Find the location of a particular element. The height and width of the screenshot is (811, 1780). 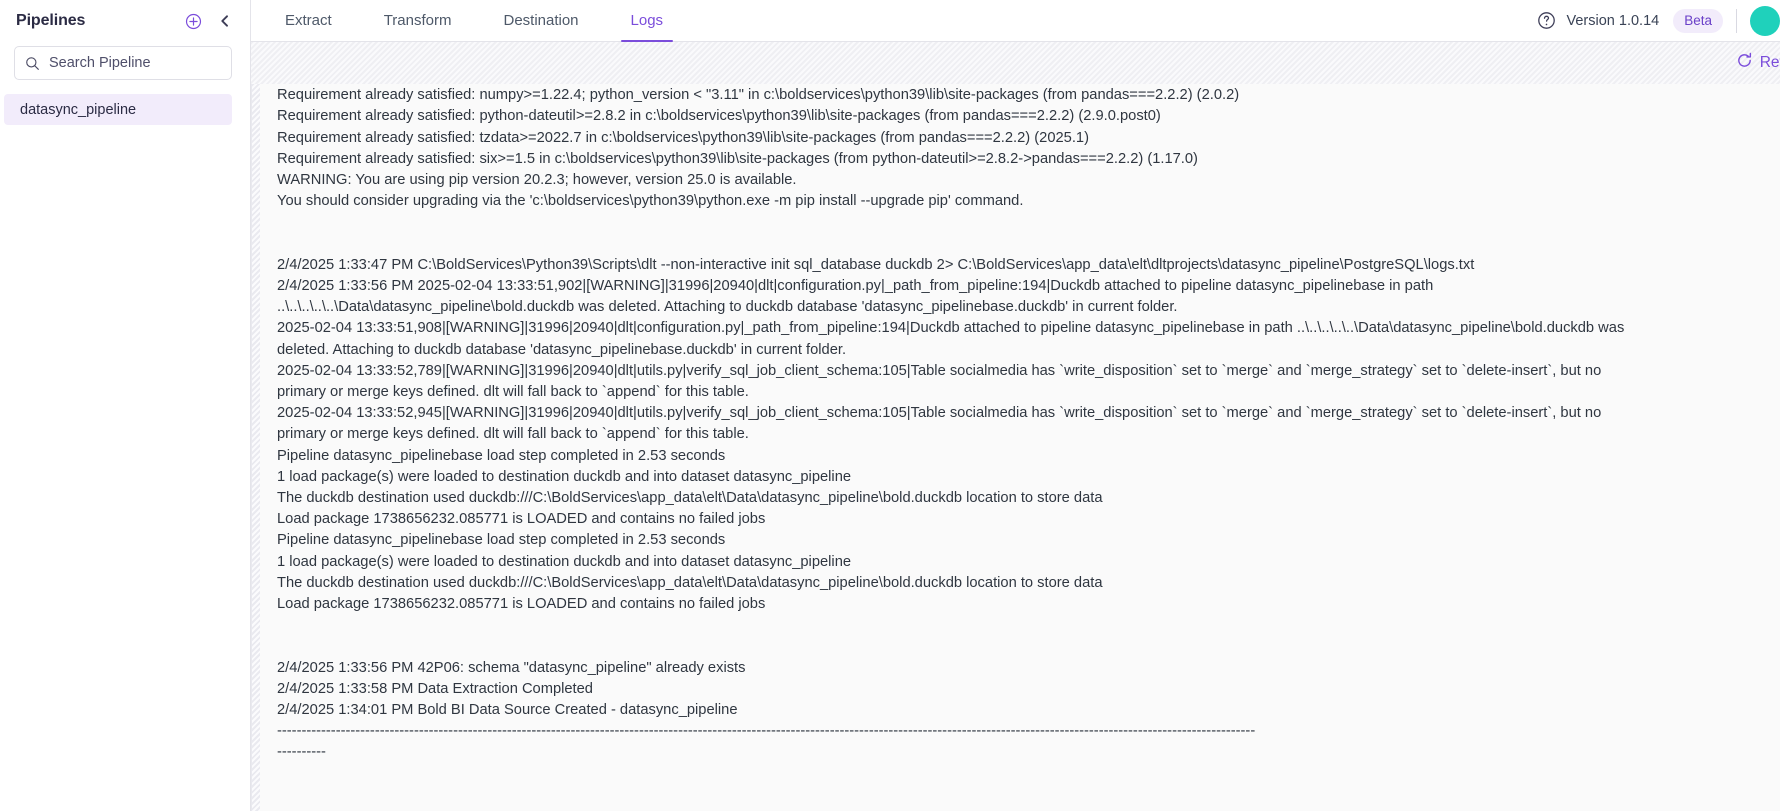

chevron-left-icon is located at coordinates (225, 21).